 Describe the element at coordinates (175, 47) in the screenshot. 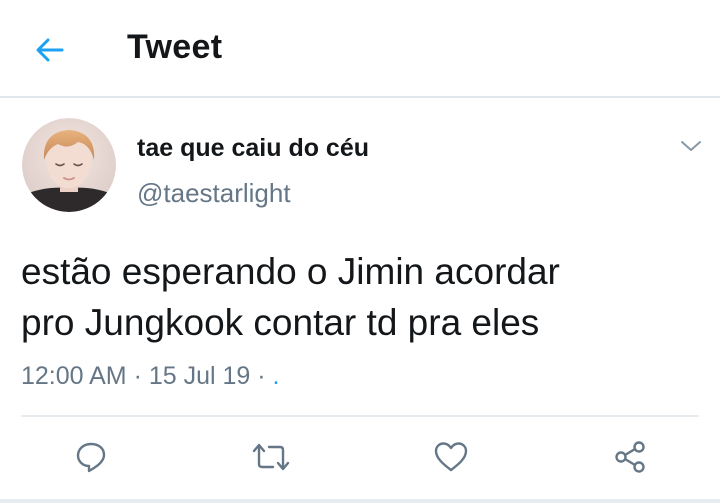

I see `page-title: Tweet` at that location.